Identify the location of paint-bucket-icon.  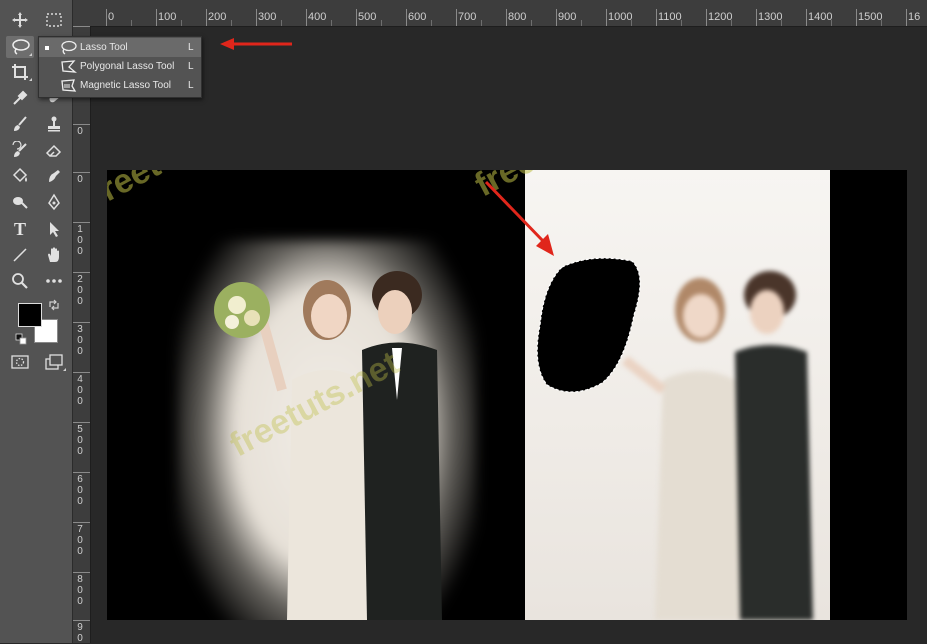
(20, 176).